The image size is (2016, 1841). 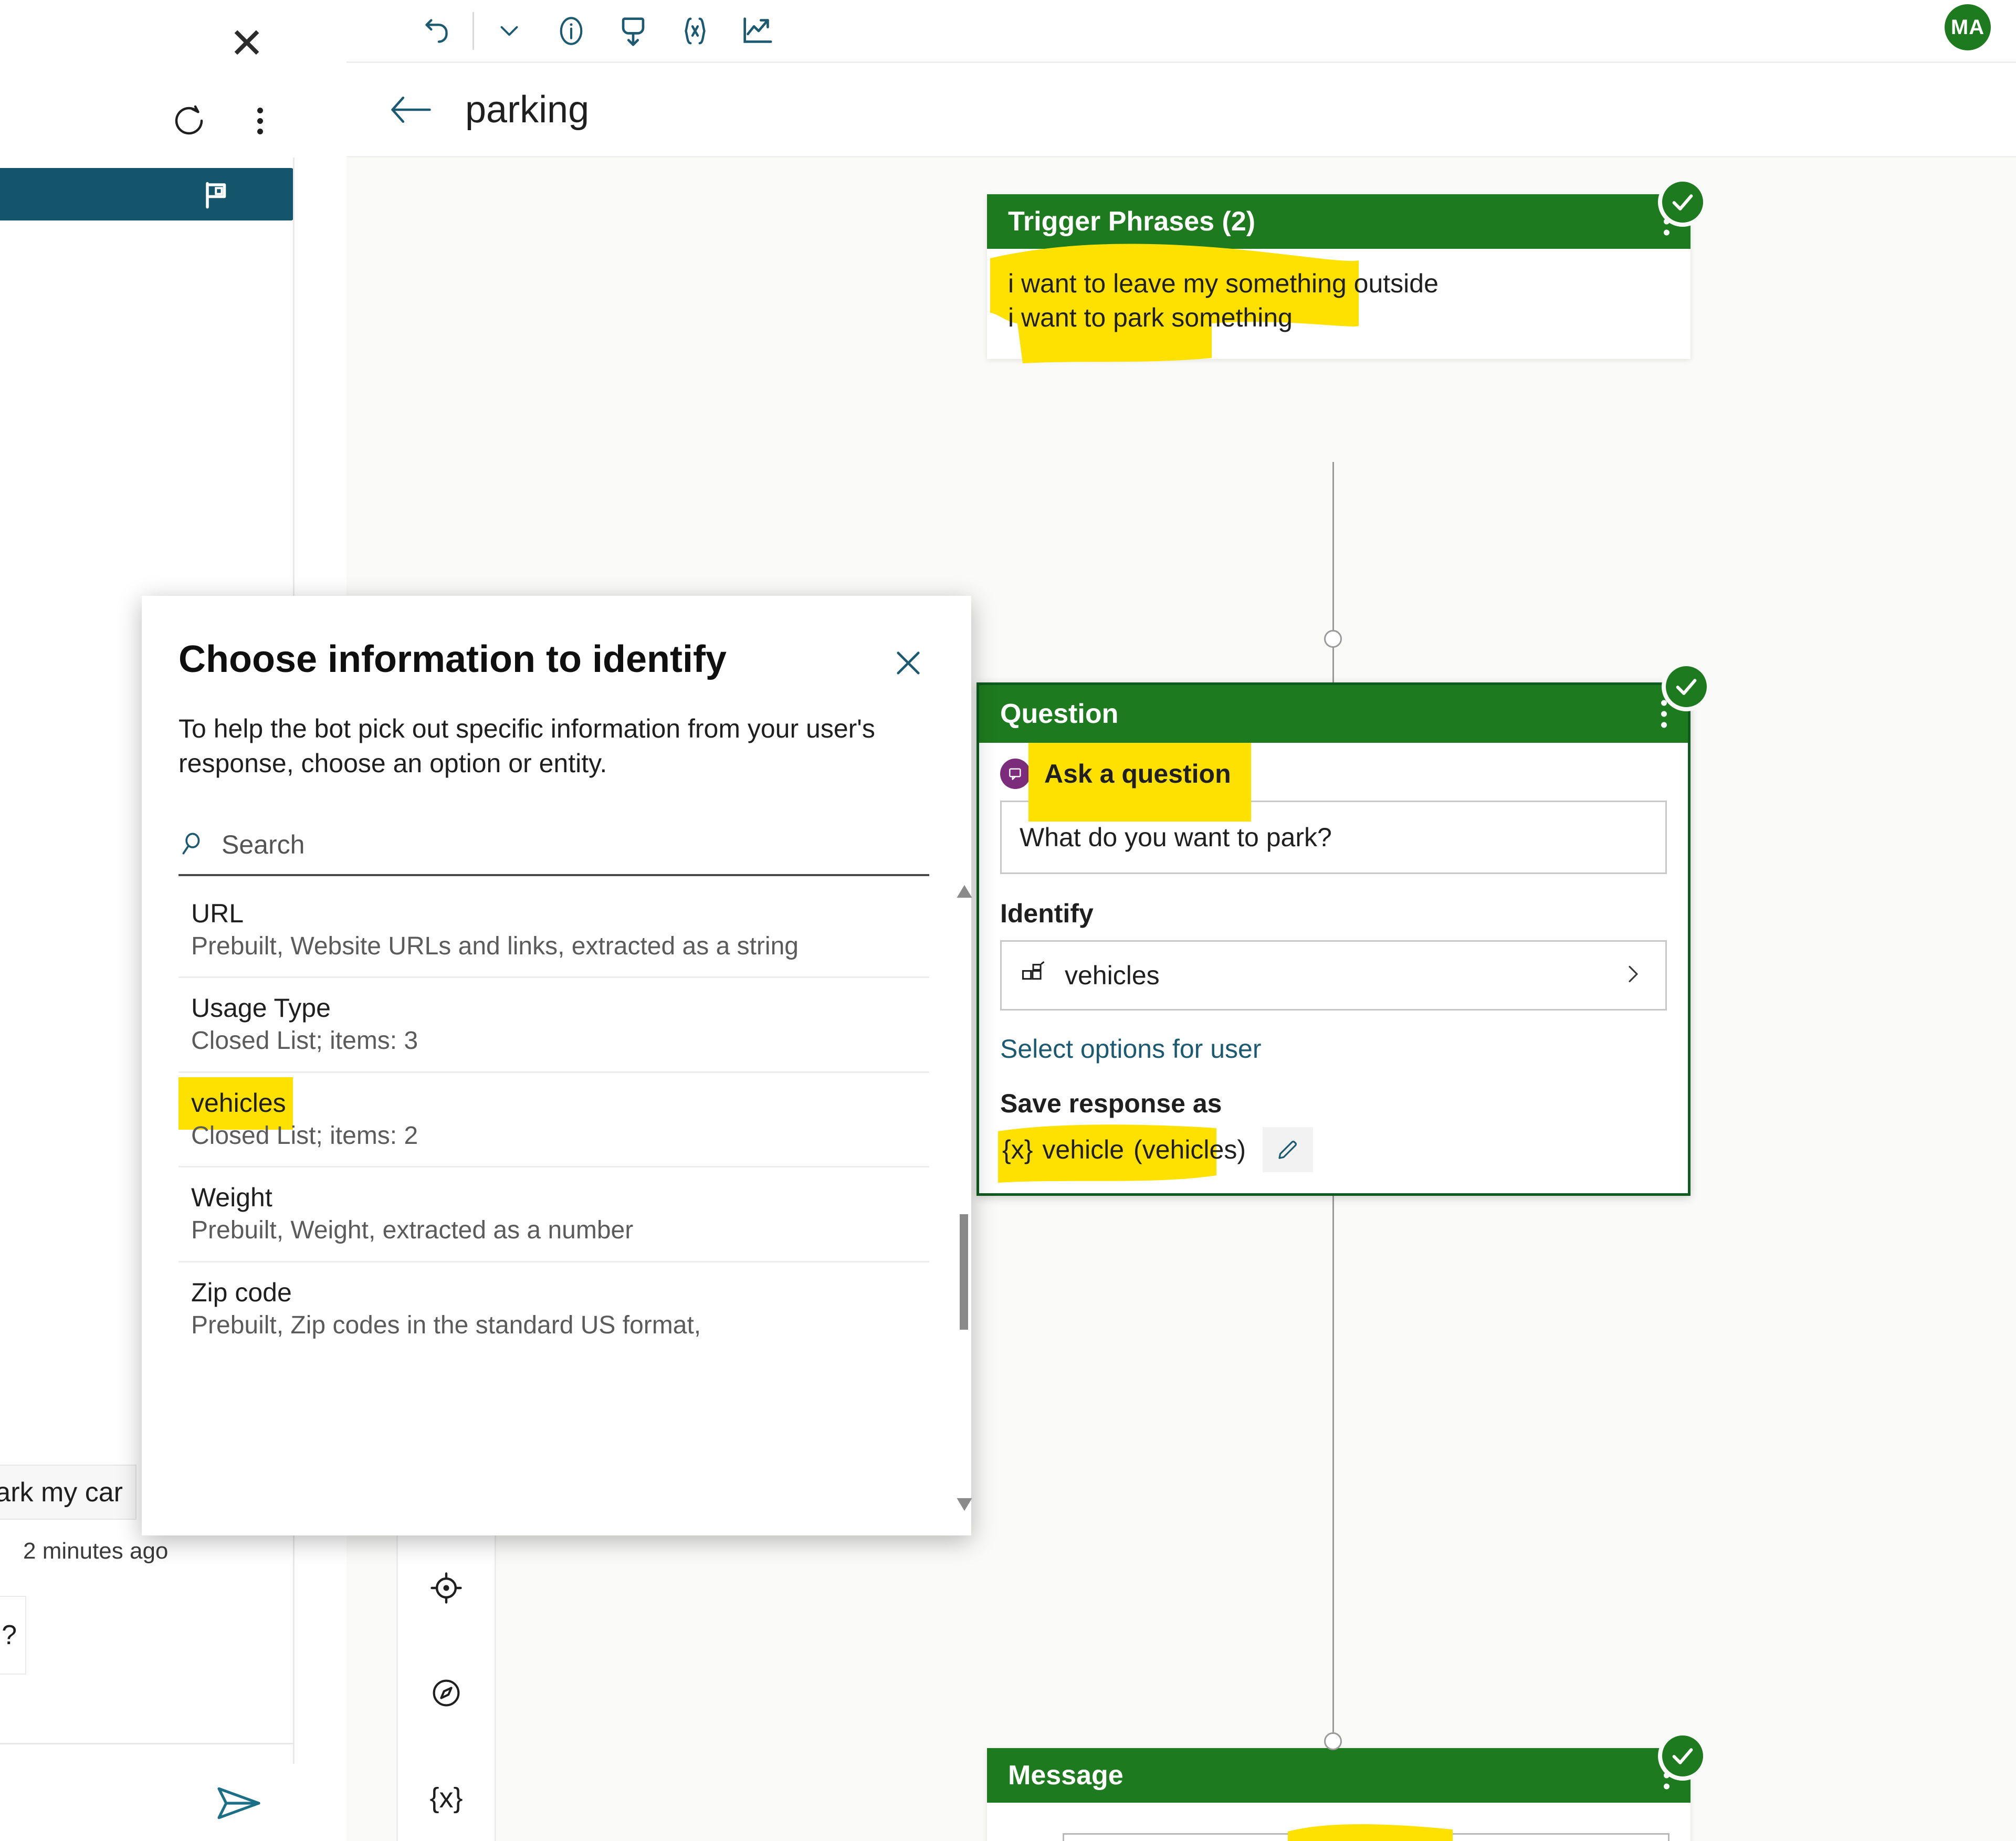 I want to click on flow-title-text: parking, so click(x=527, y=109).